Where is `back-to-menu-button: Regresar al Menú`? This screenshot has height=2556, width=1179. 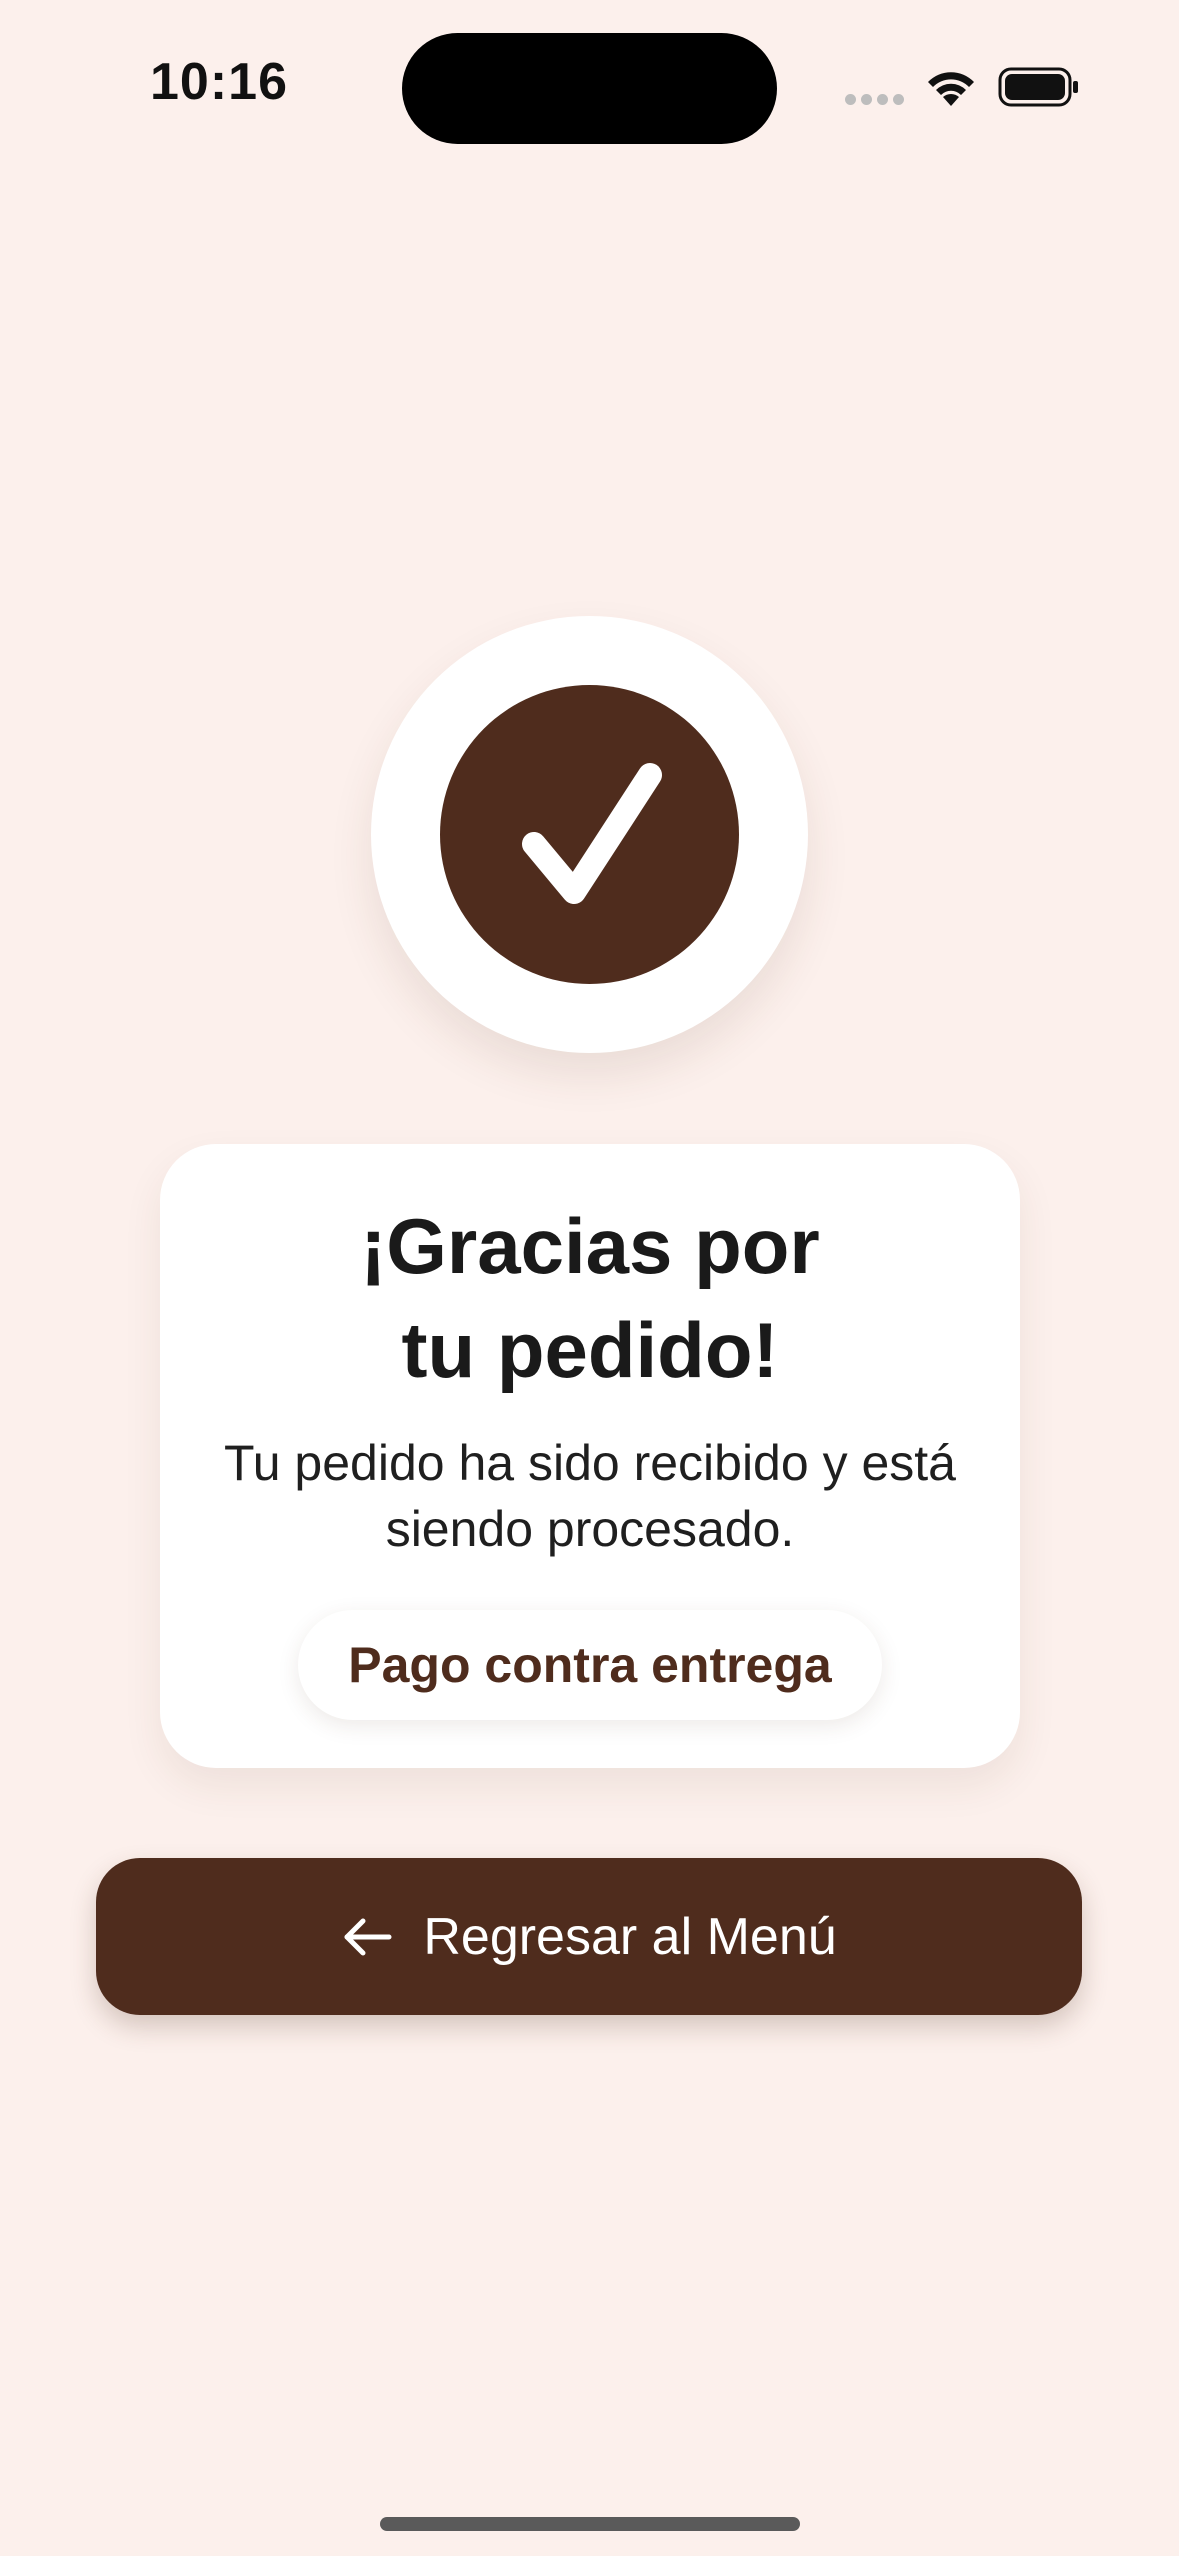
back-to-menu-button: Regresar al Menú is located at coordinates (589, 1936).